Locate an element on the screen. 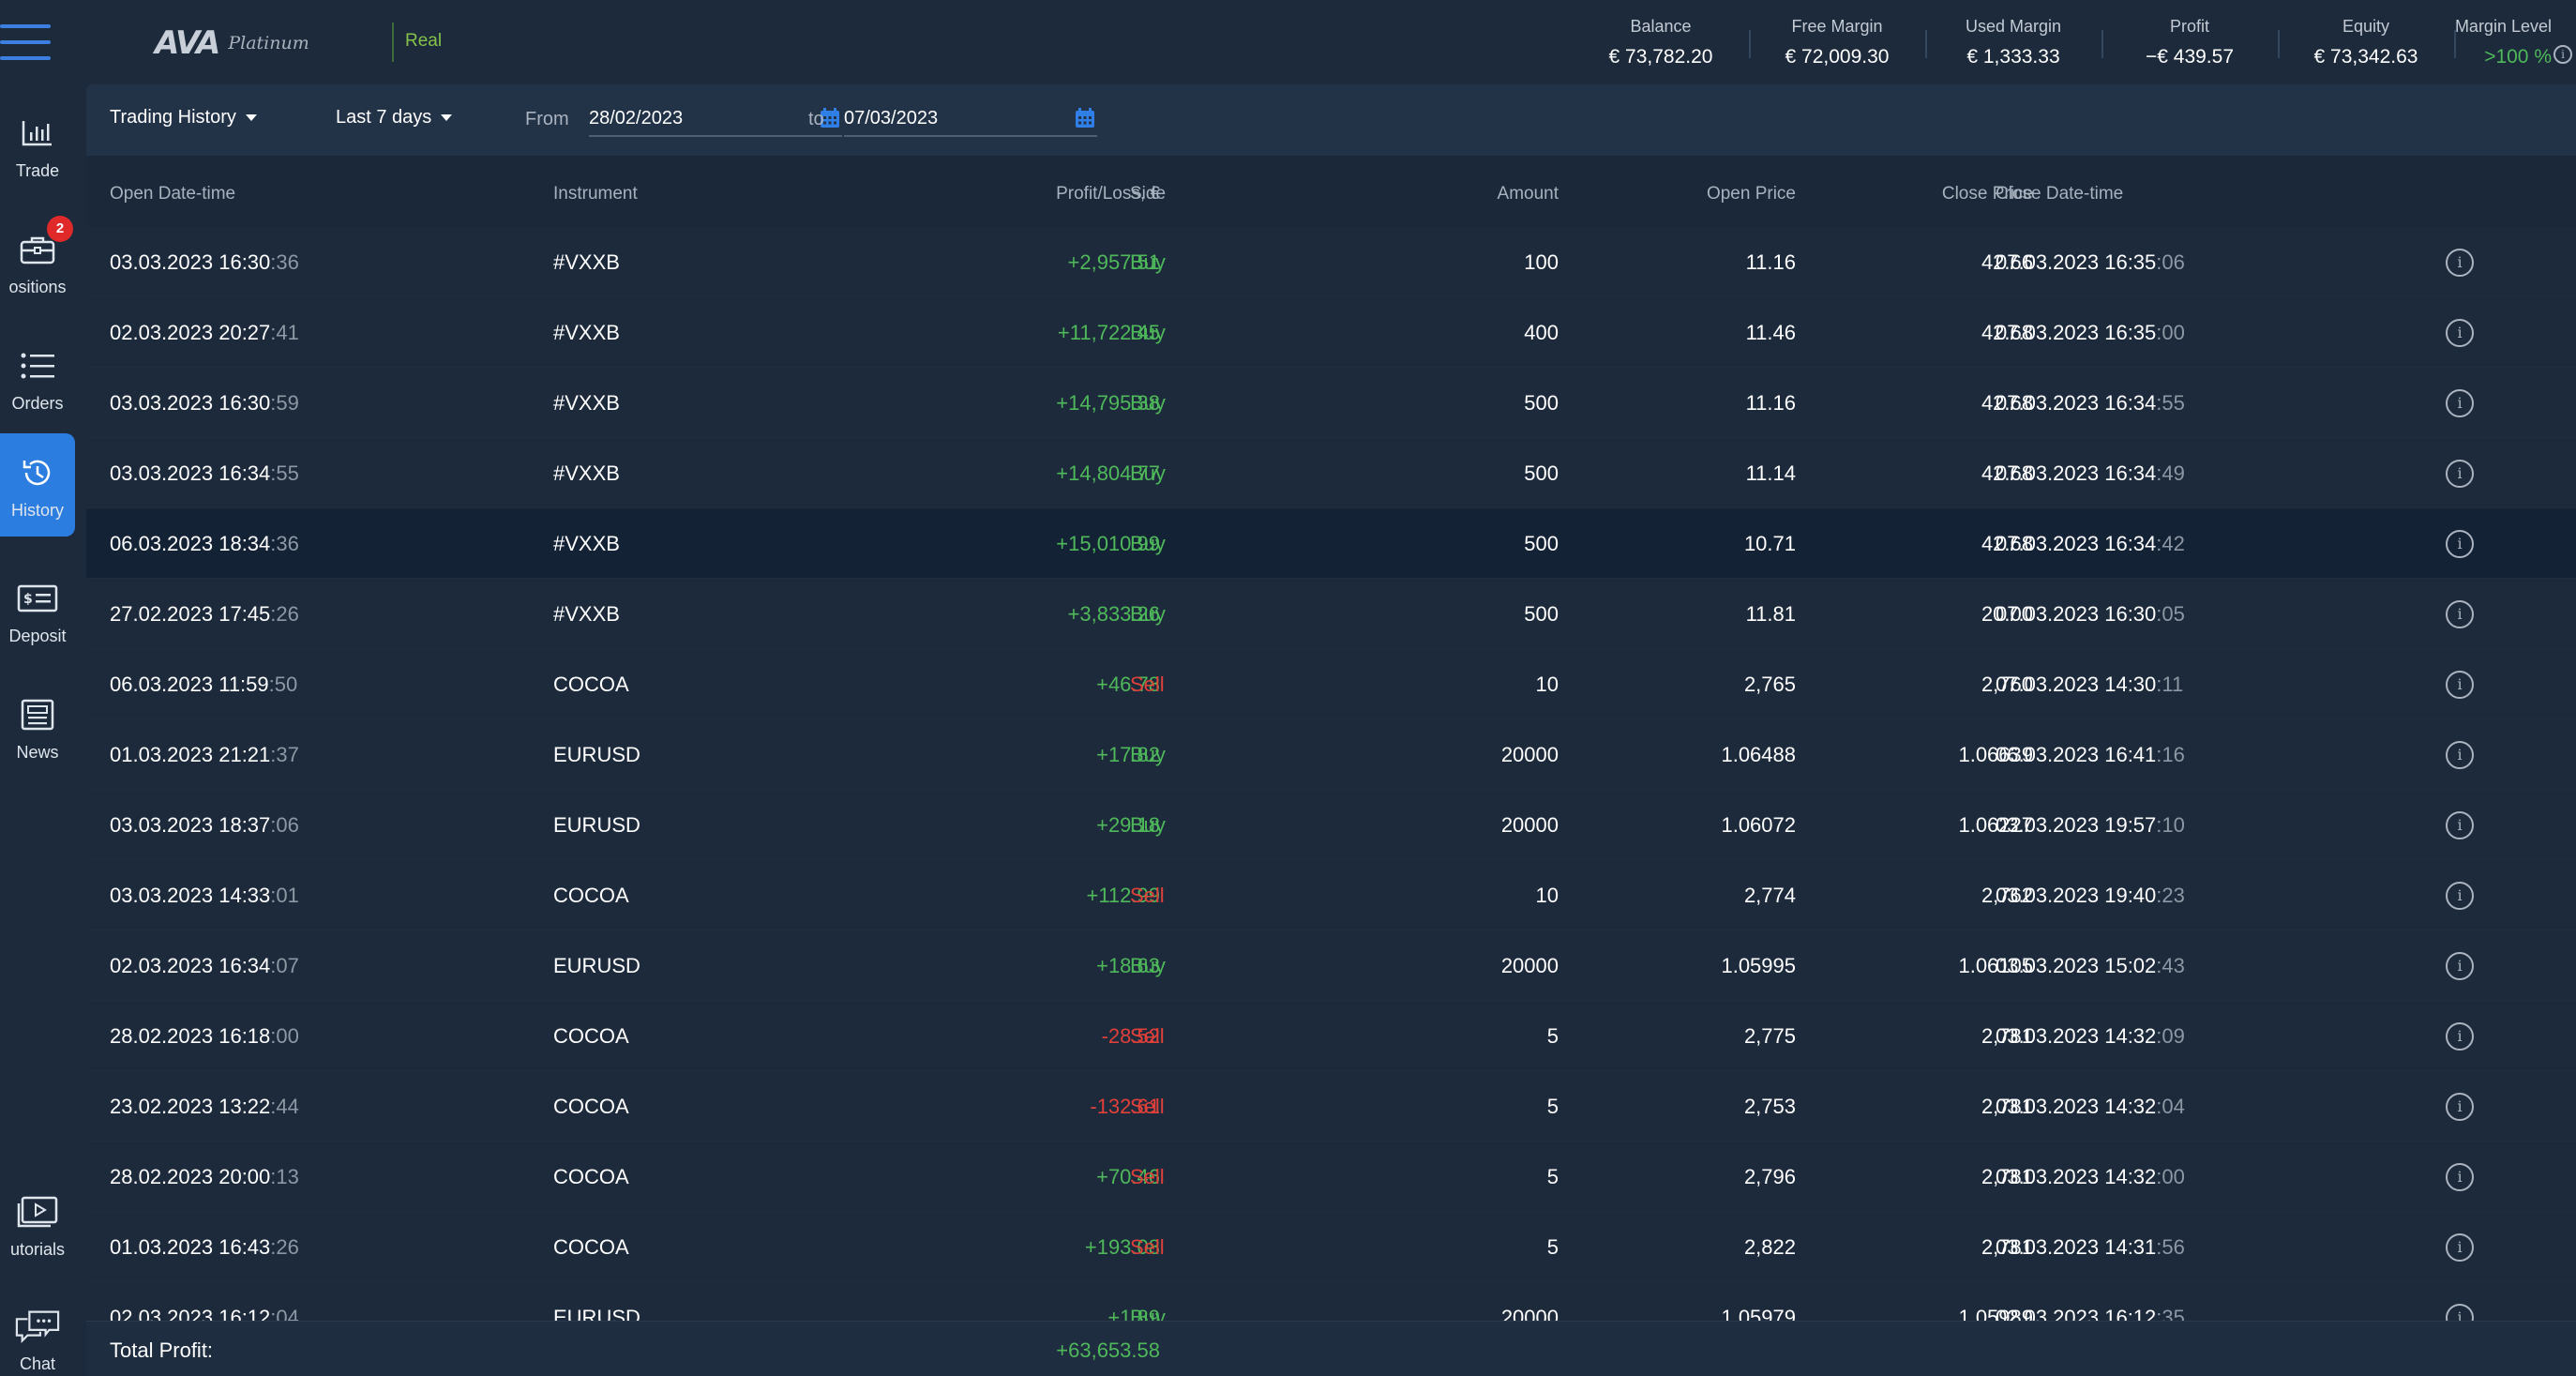  sidebar-item-deposit: $ Deposit is located at coordinates (37, 610).